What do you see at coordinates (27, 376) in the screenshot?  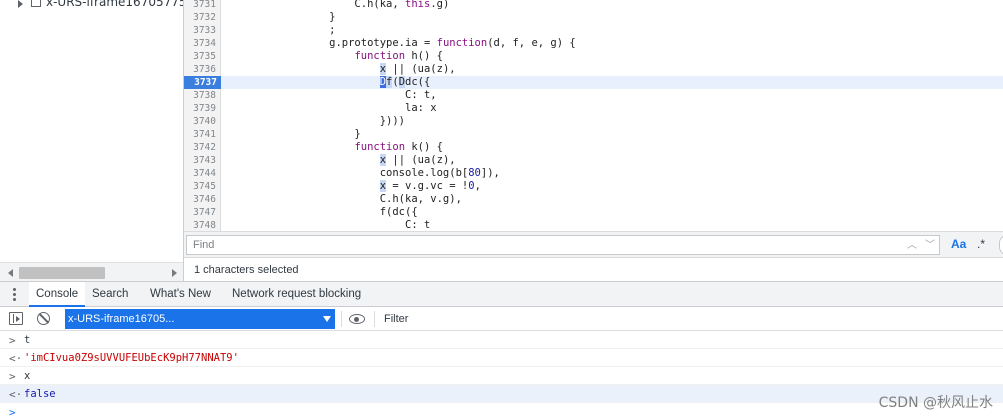 I see `console-input-text: x` at bounding box center [27, 376].